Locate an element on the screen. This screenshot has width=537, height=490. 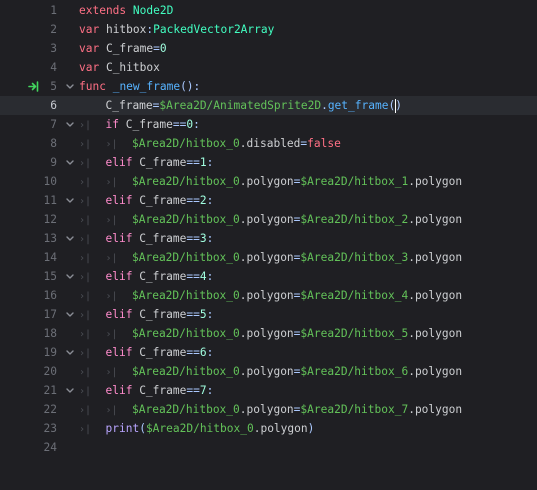
code-content: ›| elif C_frame==5: is located at coordinates (146, 315).